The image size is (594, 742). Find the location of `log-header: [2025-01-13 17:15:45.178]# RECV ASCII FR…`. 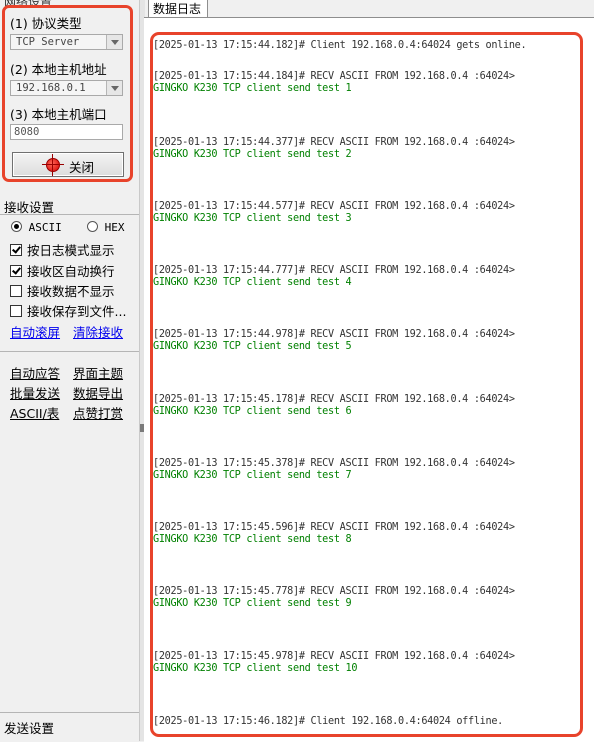

log-header: [2025-01-13 17:15:45.178]# RECV ASCII FR… is located at coordinates (334, 399).